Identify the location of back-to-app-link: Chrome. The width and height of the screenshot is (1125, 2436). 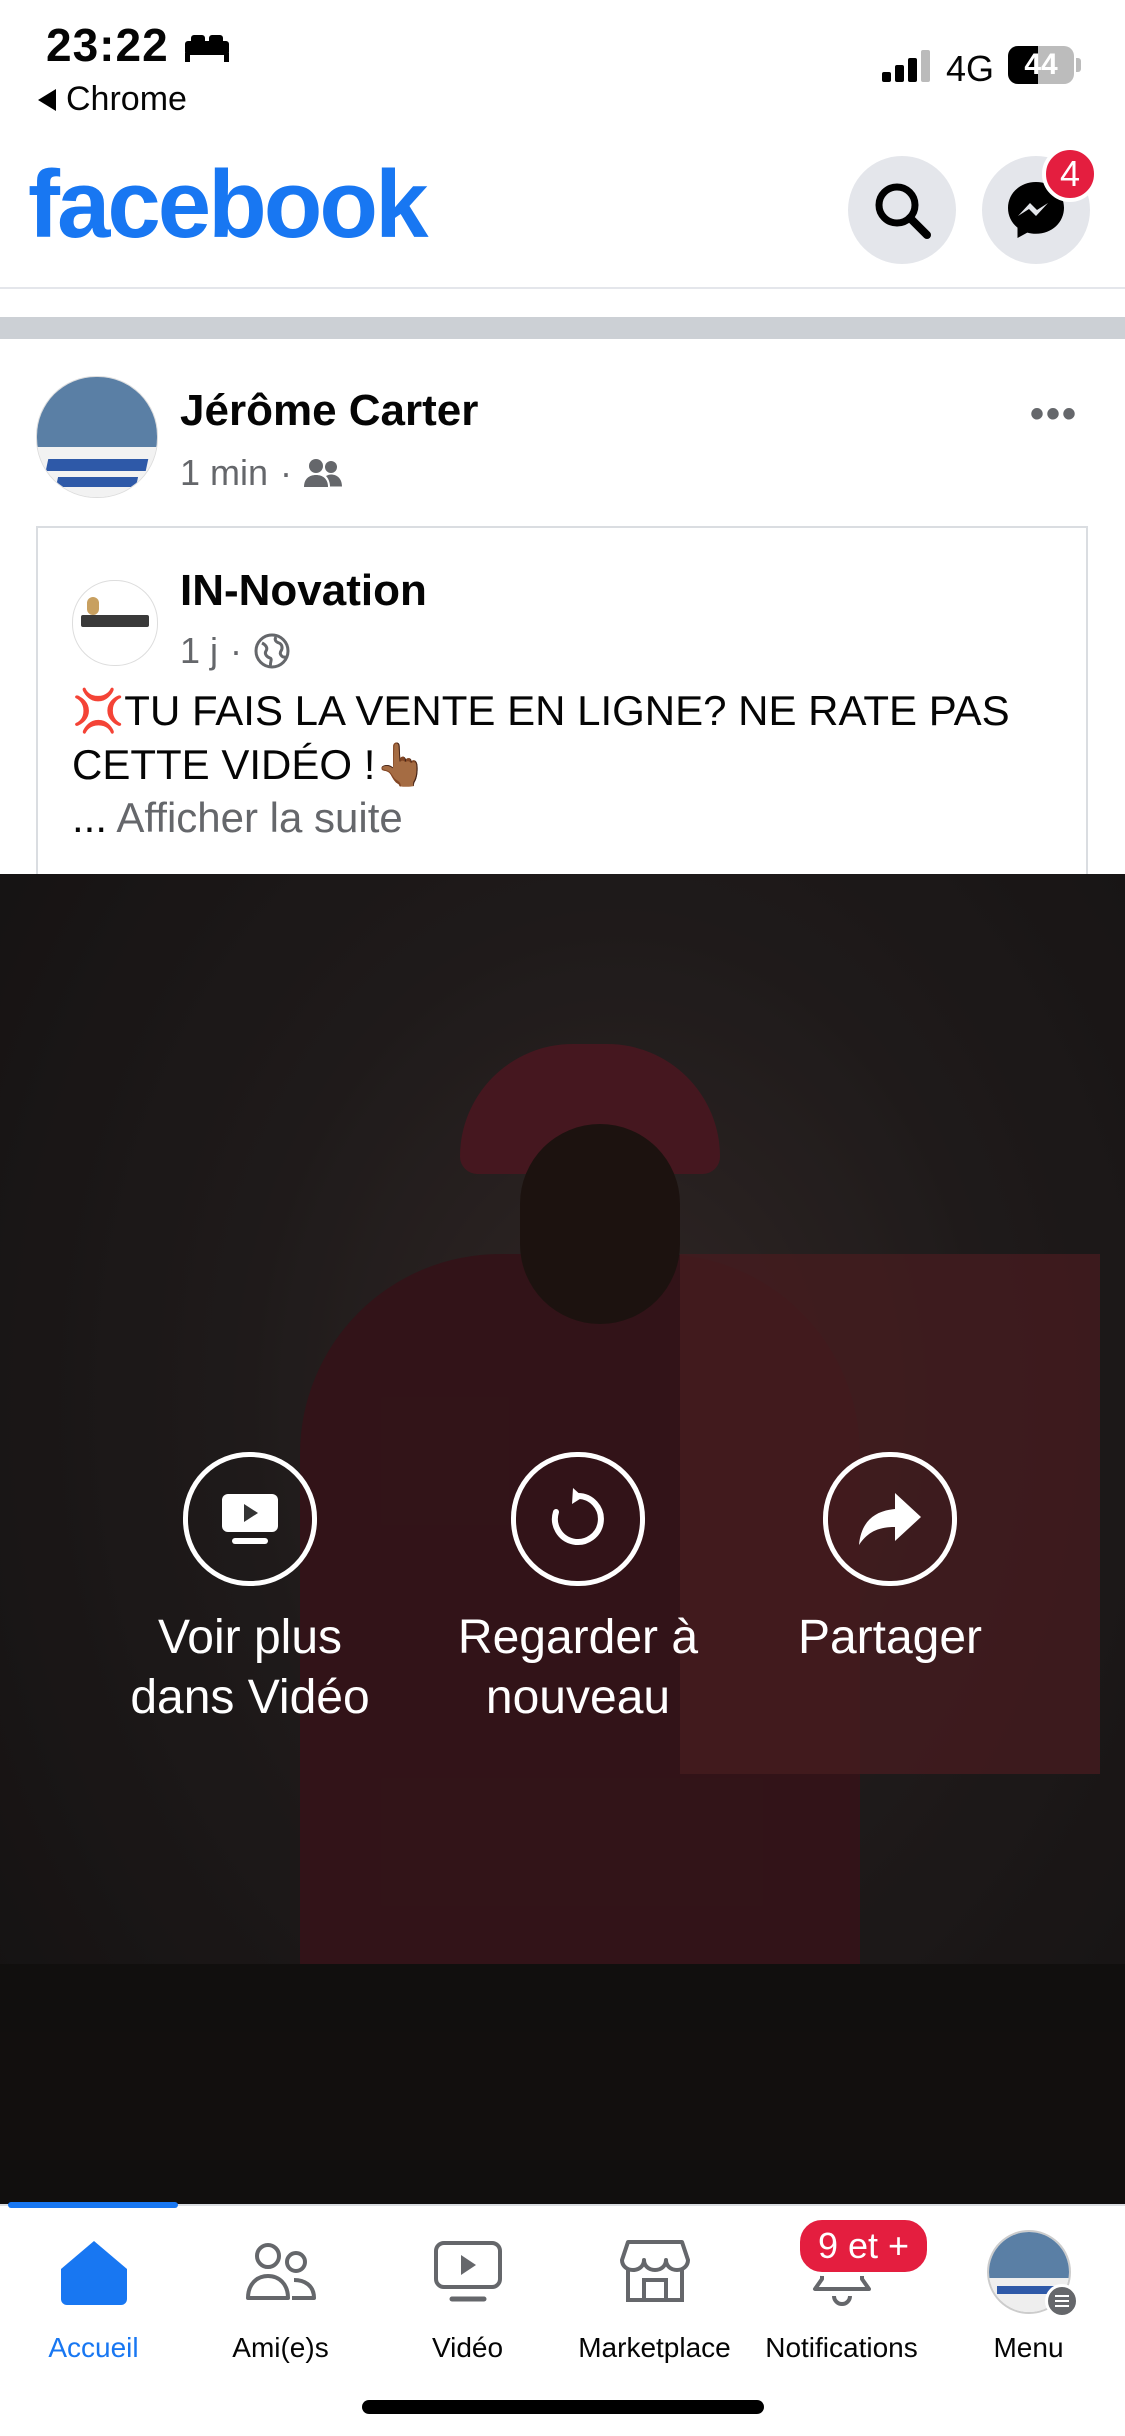
(112, 99).